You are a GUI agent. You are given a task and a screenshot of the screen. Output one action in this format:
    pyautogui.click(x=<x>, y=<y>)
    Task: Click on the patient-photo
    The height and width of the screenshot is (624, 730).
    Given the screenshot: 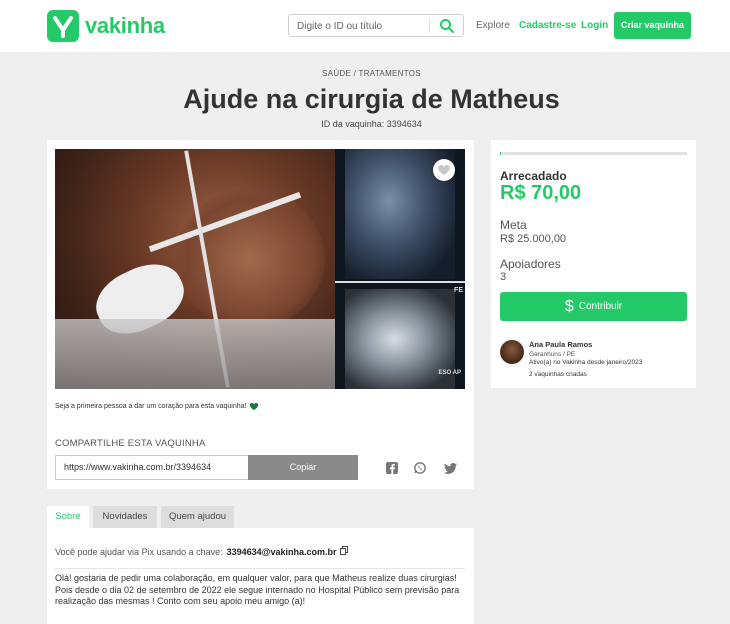 What is the action you would take?
    pyautogui.click(x=195, y=269)
    